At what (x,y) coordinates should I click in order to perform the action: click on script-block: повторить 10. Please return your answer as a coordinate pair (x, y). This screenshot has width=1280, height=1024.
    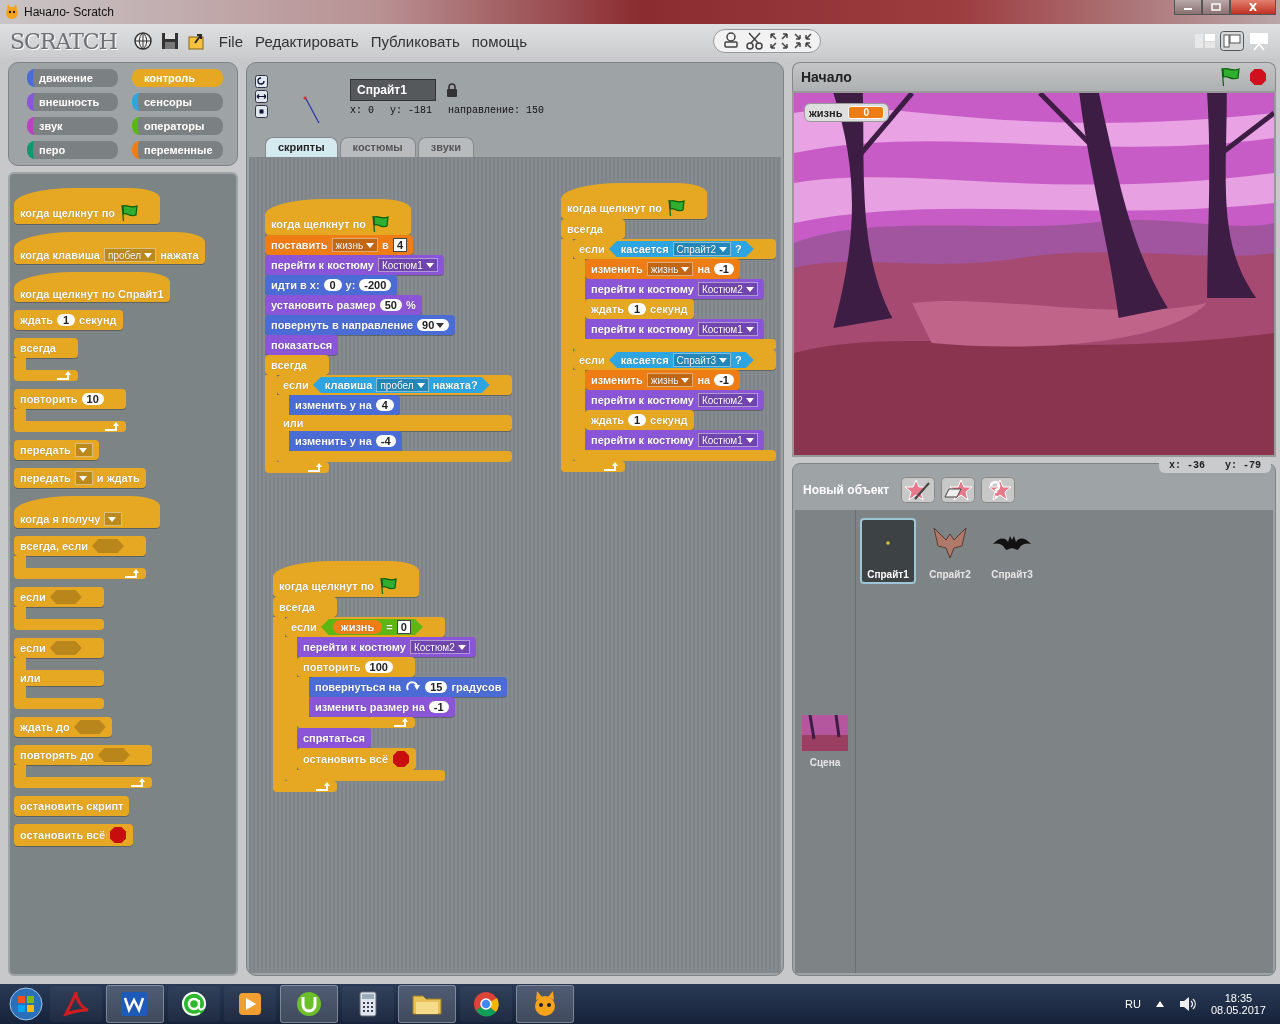
    Looking at the image, I should click on (70, 399).